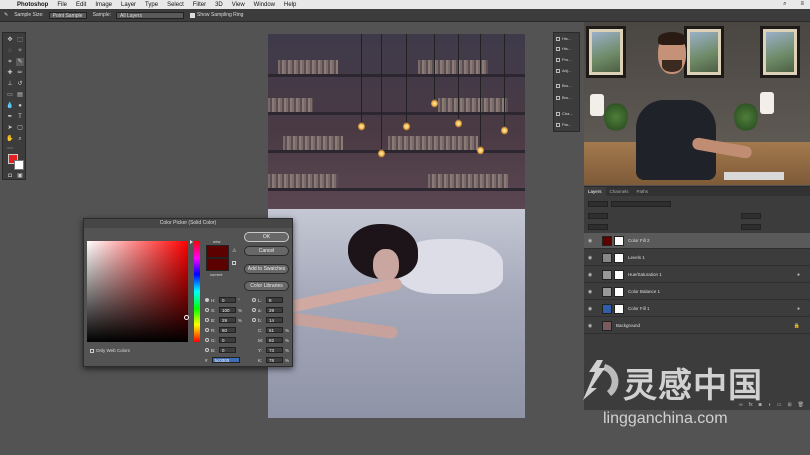 This screenshot has width=810, height=455. I want to click on lab-a-radio, so click(254, 310).